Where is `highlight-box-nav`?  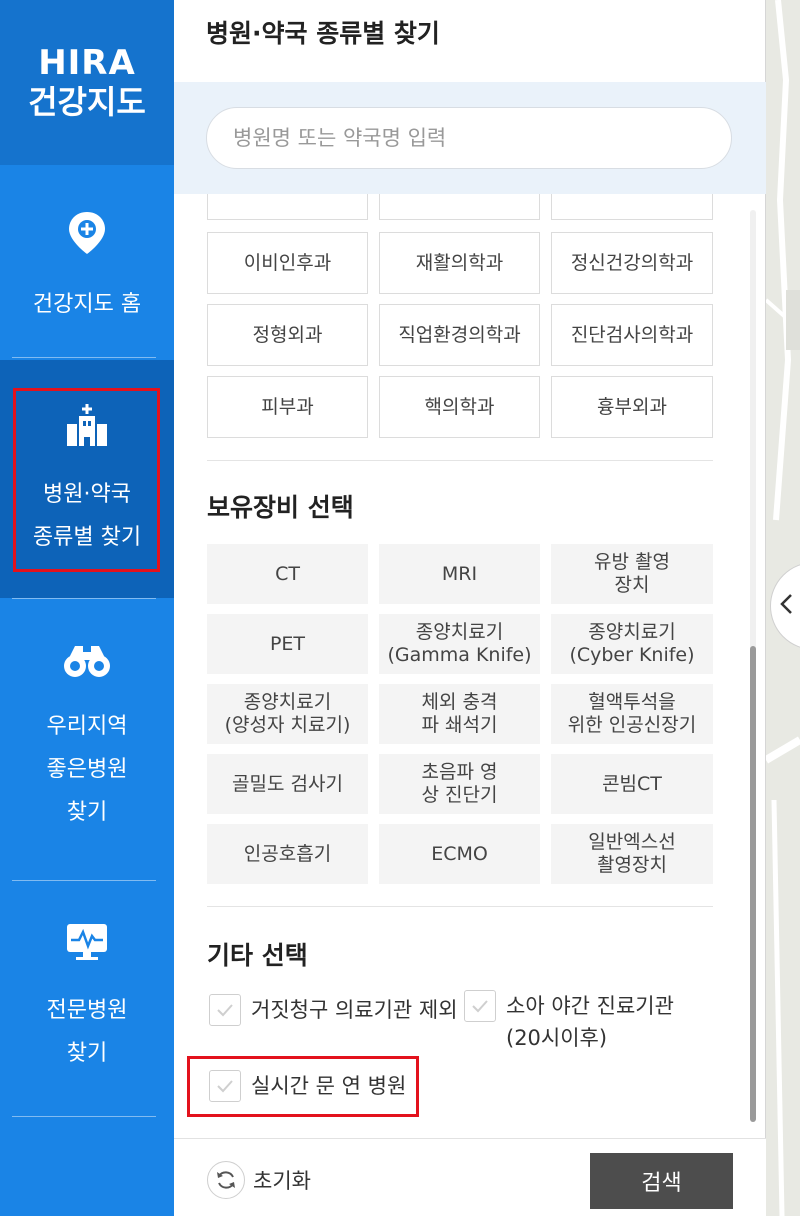 highlight-box-nav is located at coordinates (86, 480).